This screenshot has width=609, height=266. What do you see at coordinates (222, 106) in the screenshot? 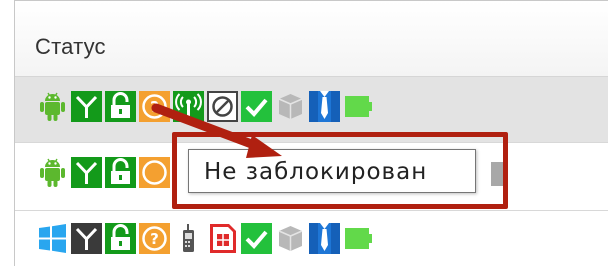
I see `blocked-circle-icon` at bounding box center [222, 106].